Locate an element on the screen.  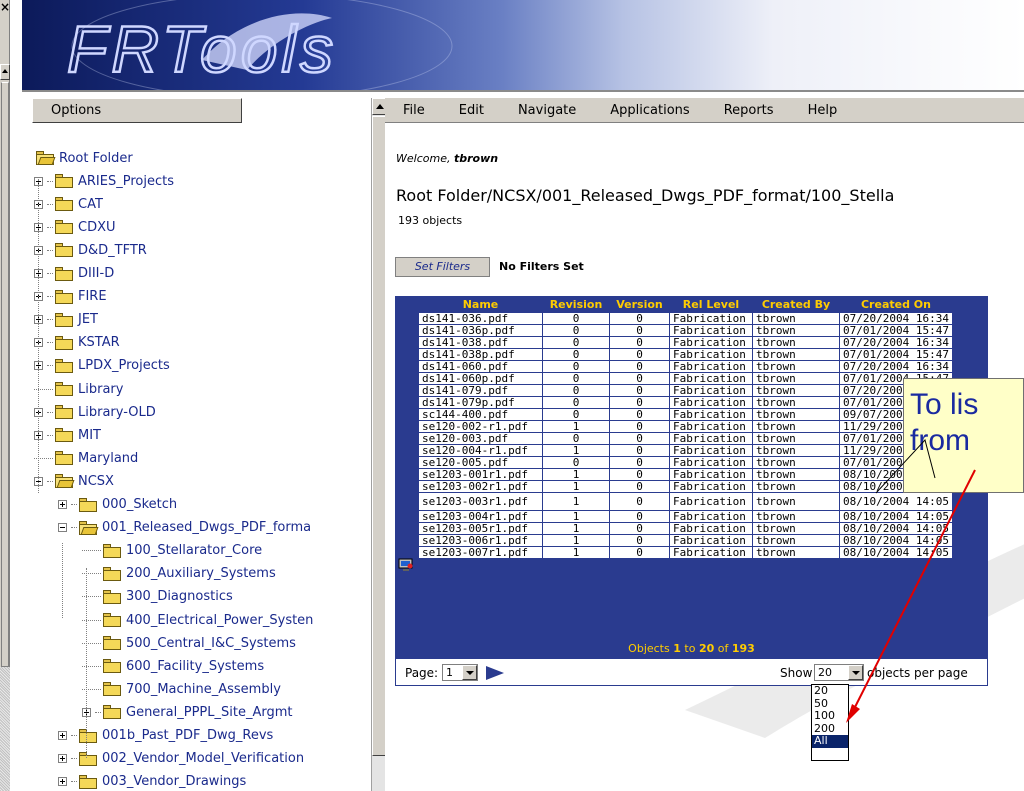
tree-item: 500_Central_I&C_Systems is located at coordinates (189, 643).